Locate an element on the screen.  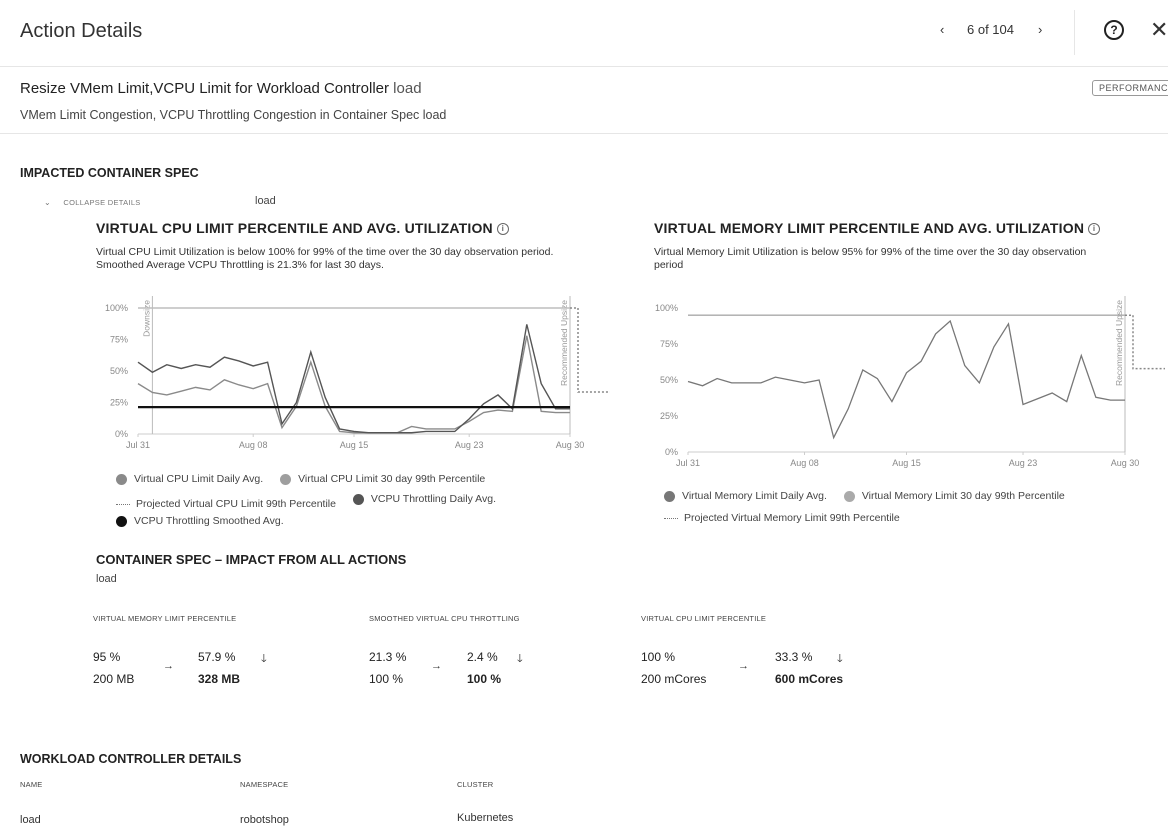
downsize-label: Downsize is located at coordinates (146, 318).